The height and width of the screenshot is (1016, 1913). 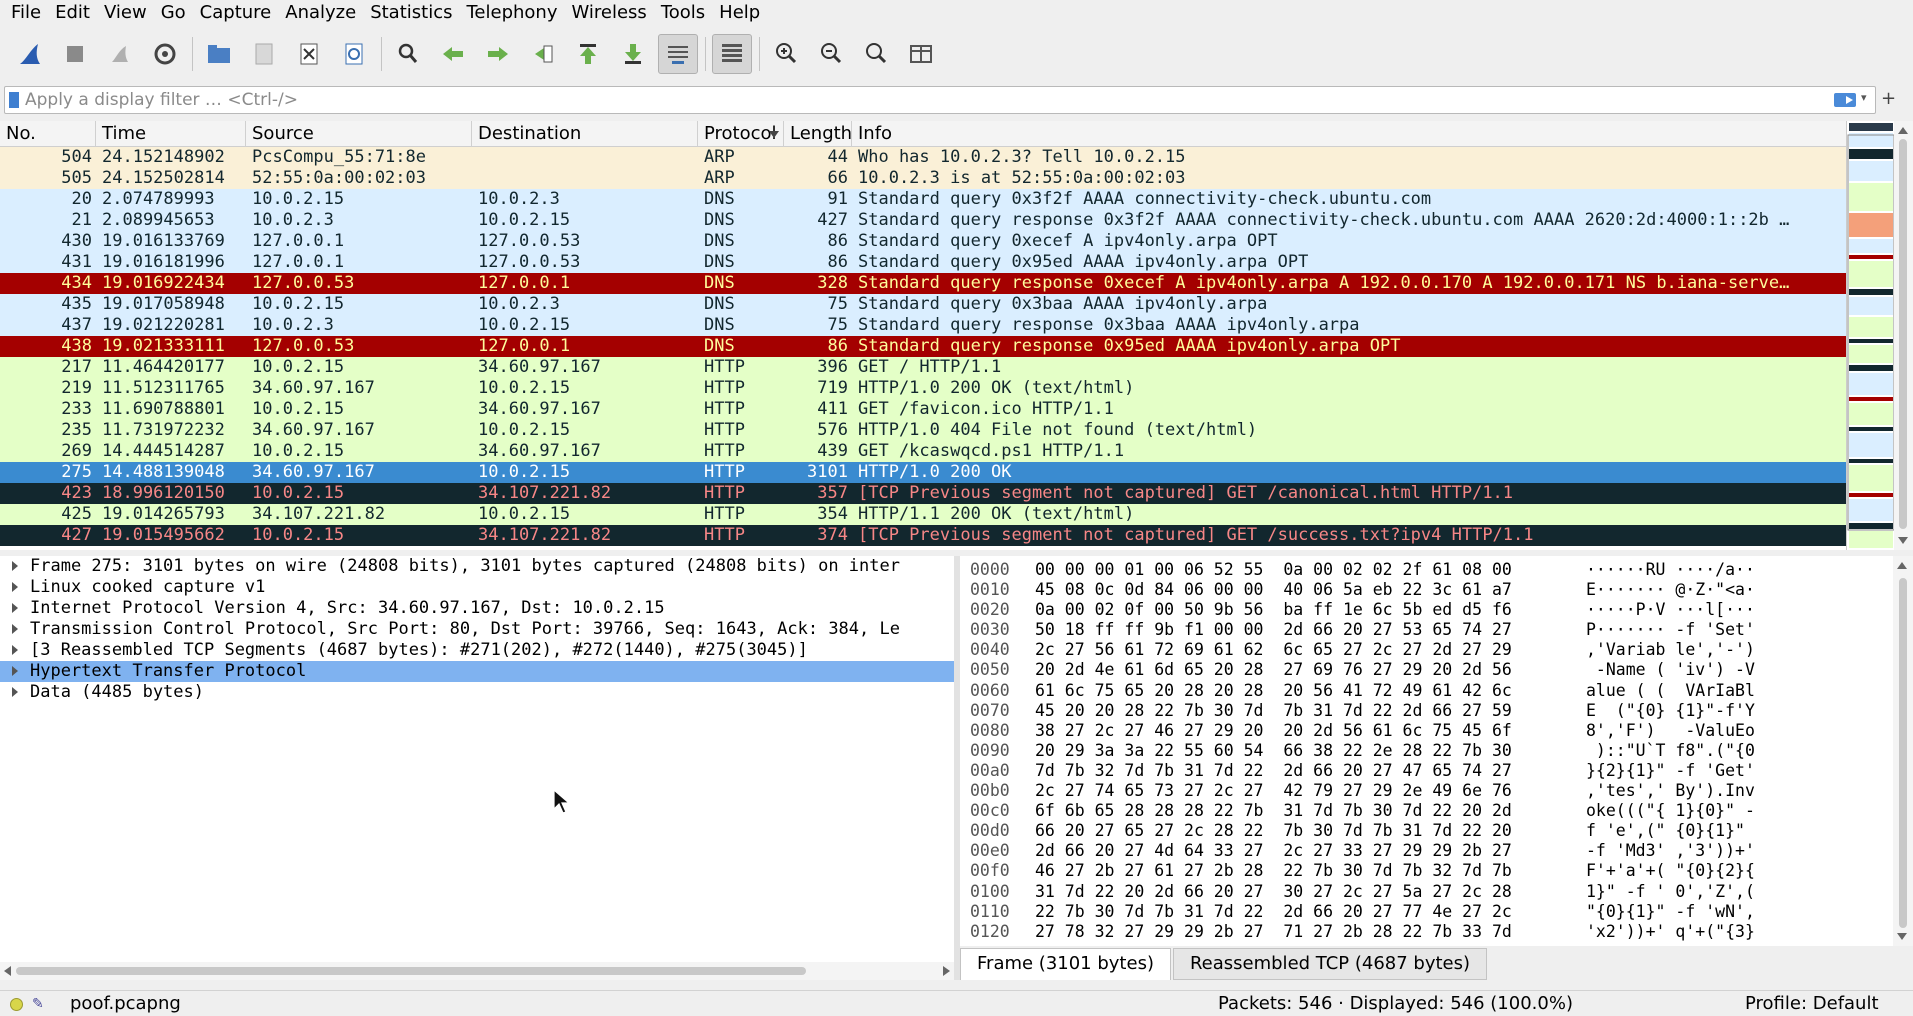 I want to click on forward-arrow-button, so click(x=498, y=54).